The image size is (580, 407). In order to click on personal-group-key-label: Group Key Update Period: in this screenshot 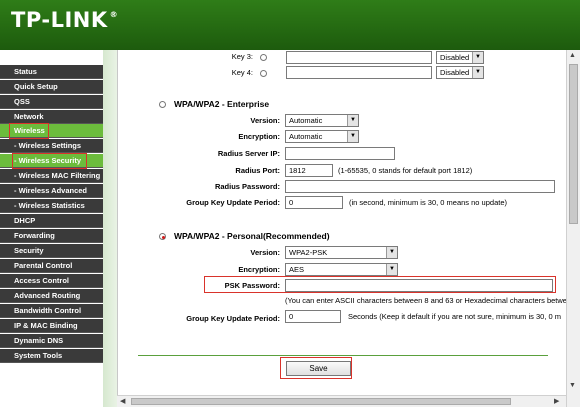, I will do `click(233, 318)`.